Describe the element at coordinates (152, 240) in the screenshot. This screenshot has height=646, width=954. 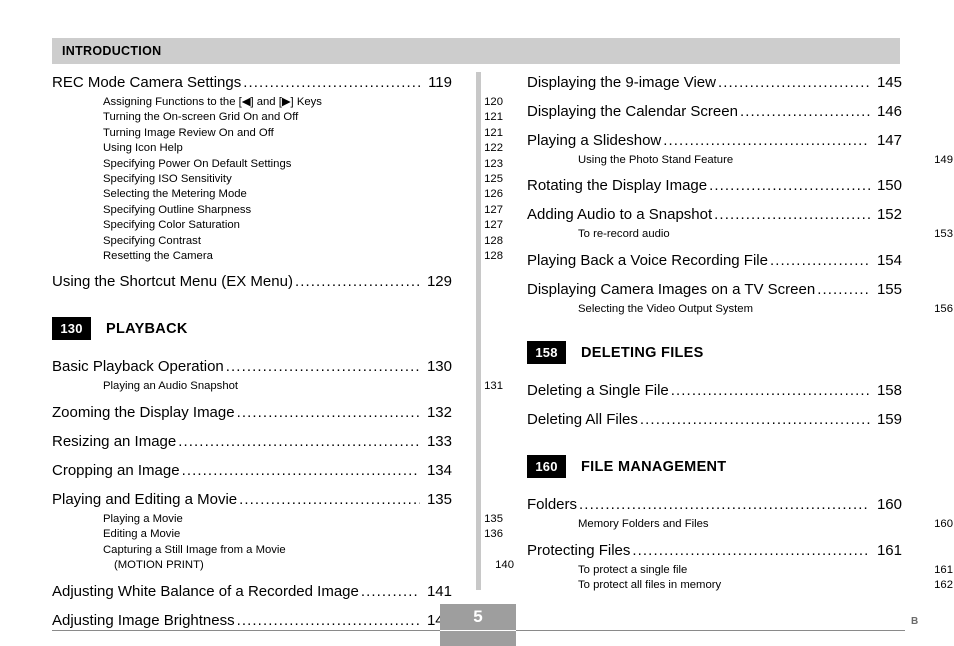
I see `toc-entry-label: Specifying Contrast` at that location.